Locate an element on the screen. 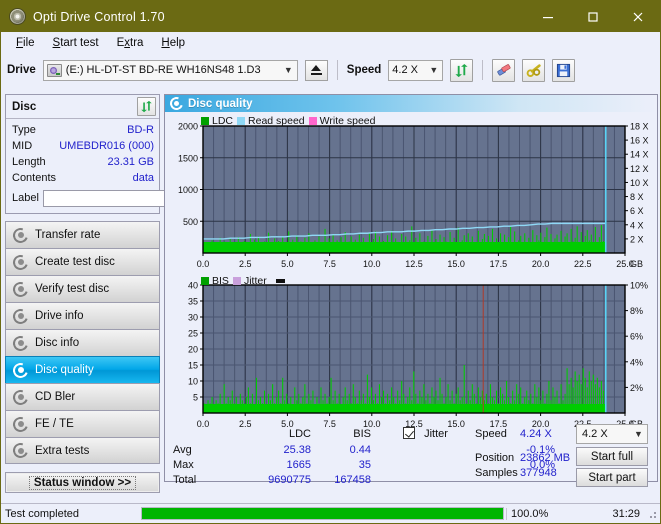 Image resolution: width=661 pixels, height=524 pixels. sidebar-item-disc-quality: Disc quality is located at coordinates (82, 369).